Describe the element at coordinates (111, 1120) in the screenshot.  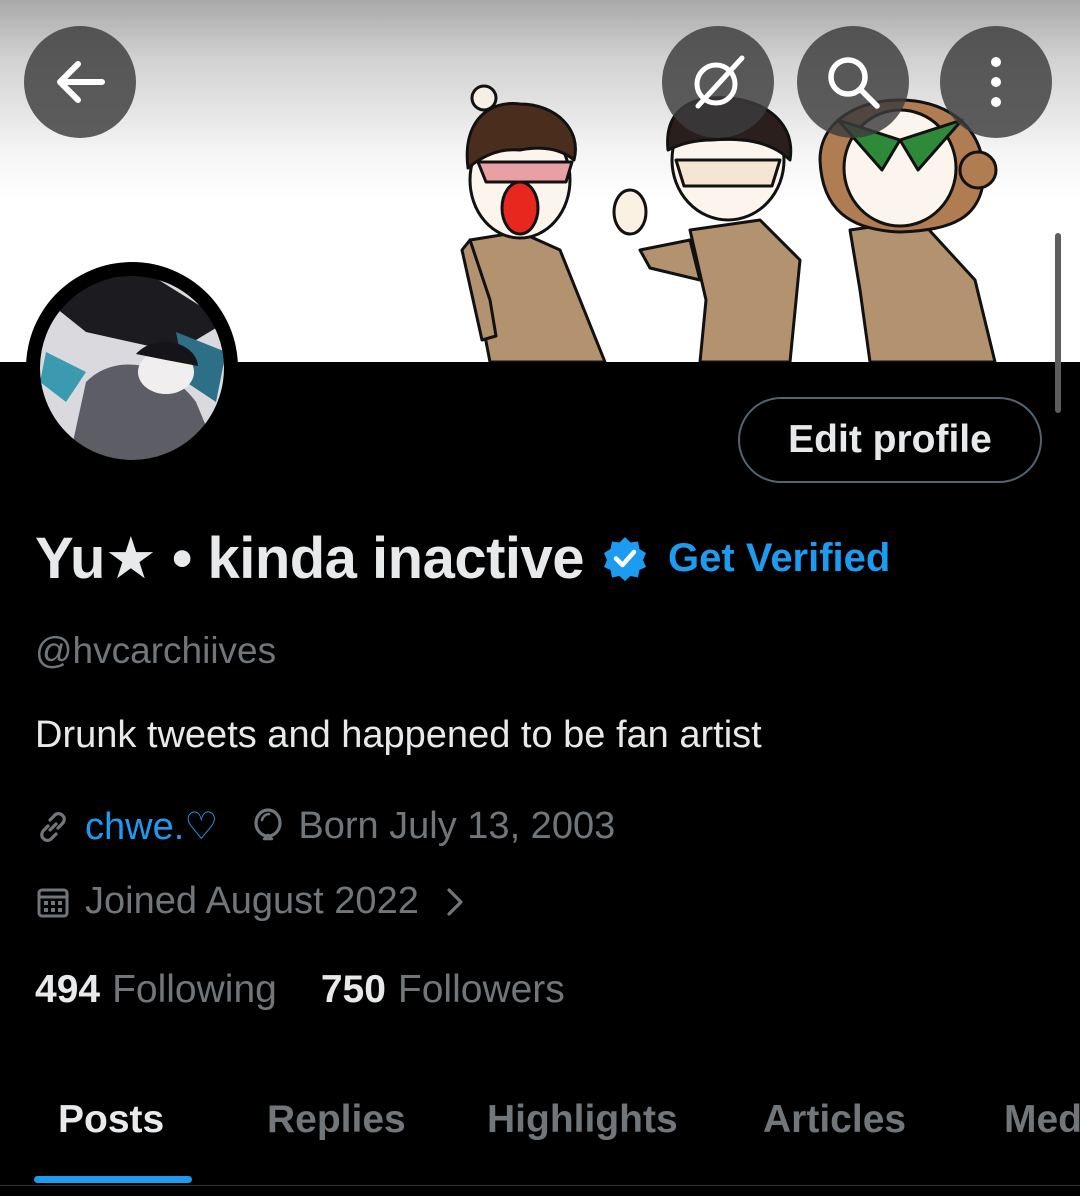
I see `tab-posts: Posts` at that location.